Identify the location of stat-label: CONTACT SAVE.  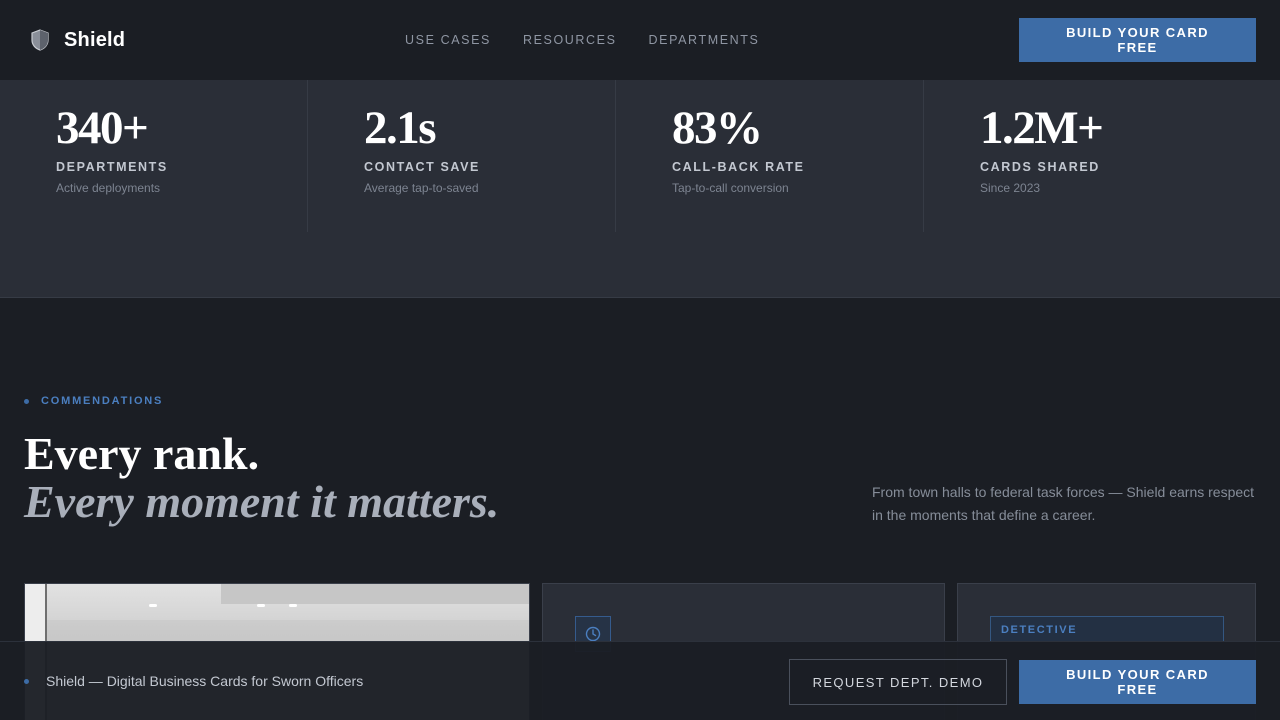
(422, 167).